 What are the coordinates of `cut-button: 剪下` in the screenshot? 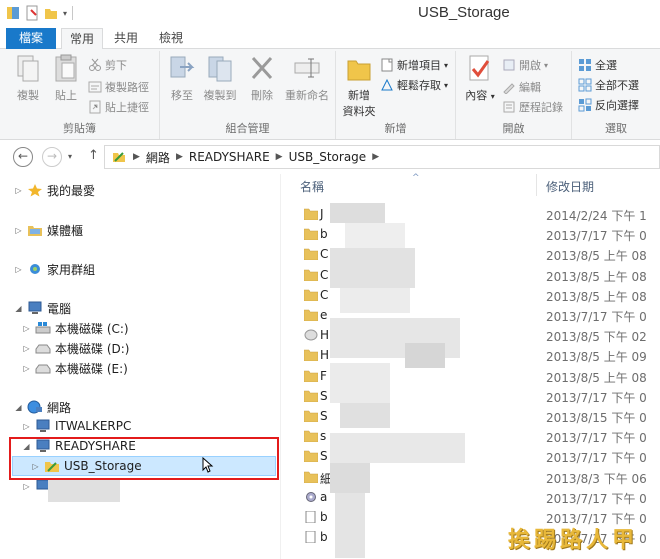 It's located at (107, 65).